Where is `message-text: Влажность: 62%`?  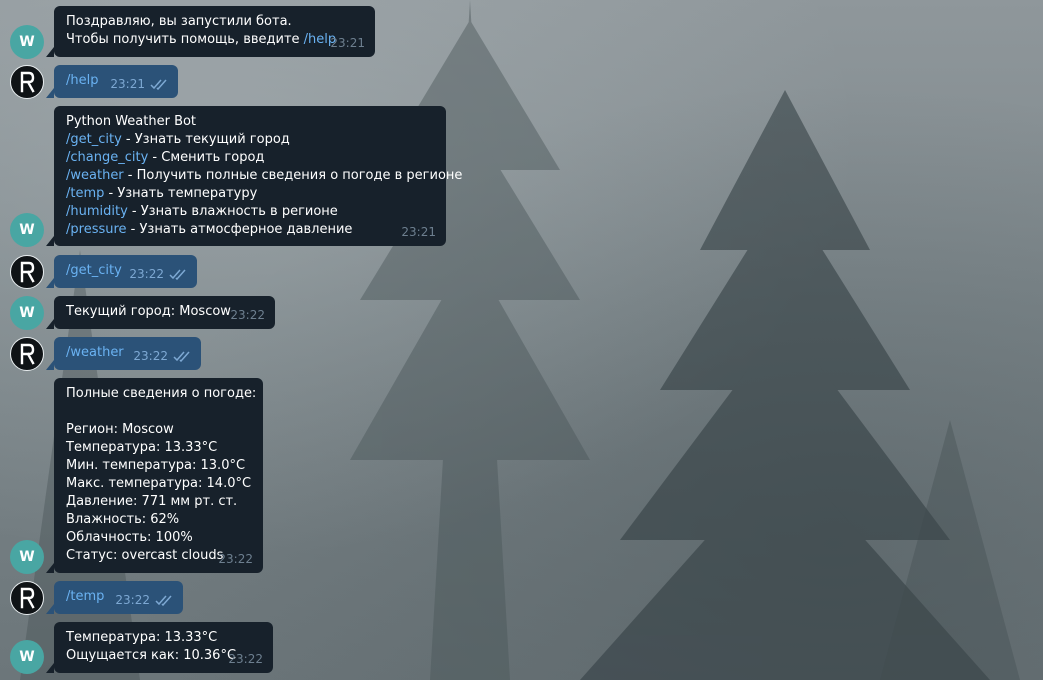
message-text: Влажность: 62% is located at coordinates (123, 519).